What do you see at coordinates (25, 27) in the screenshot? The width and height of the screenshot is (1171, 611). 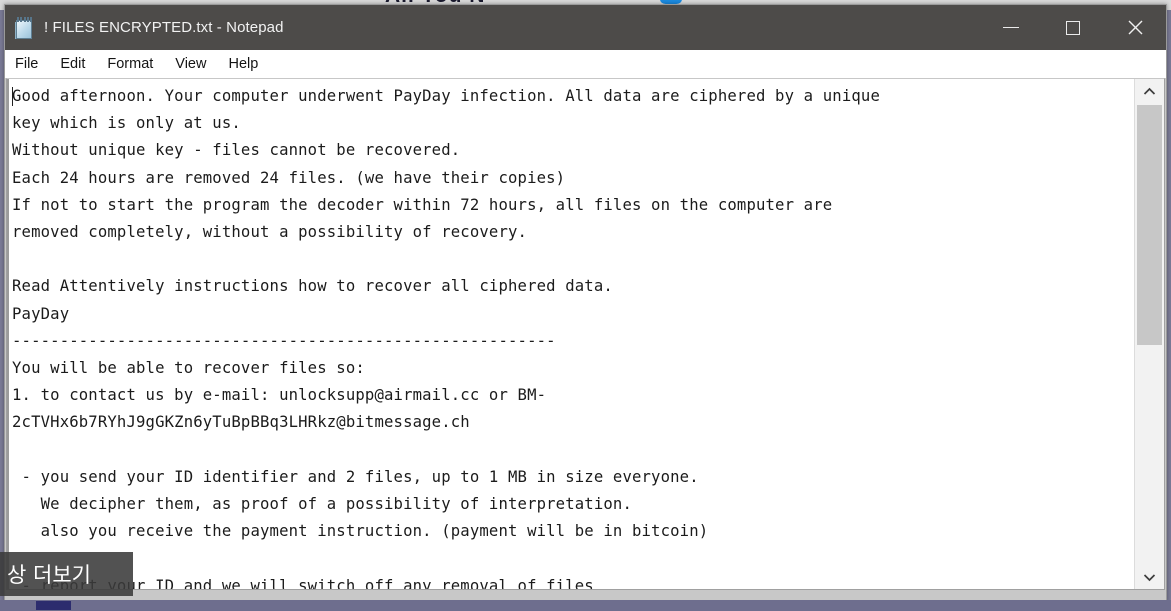 I see `notepad-icon` at bounding box center [25, 27].